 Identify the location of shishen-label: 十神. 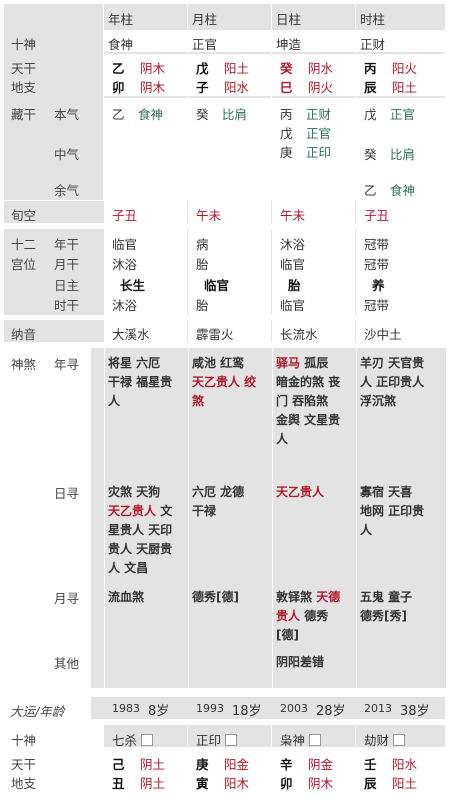
(24, 44).